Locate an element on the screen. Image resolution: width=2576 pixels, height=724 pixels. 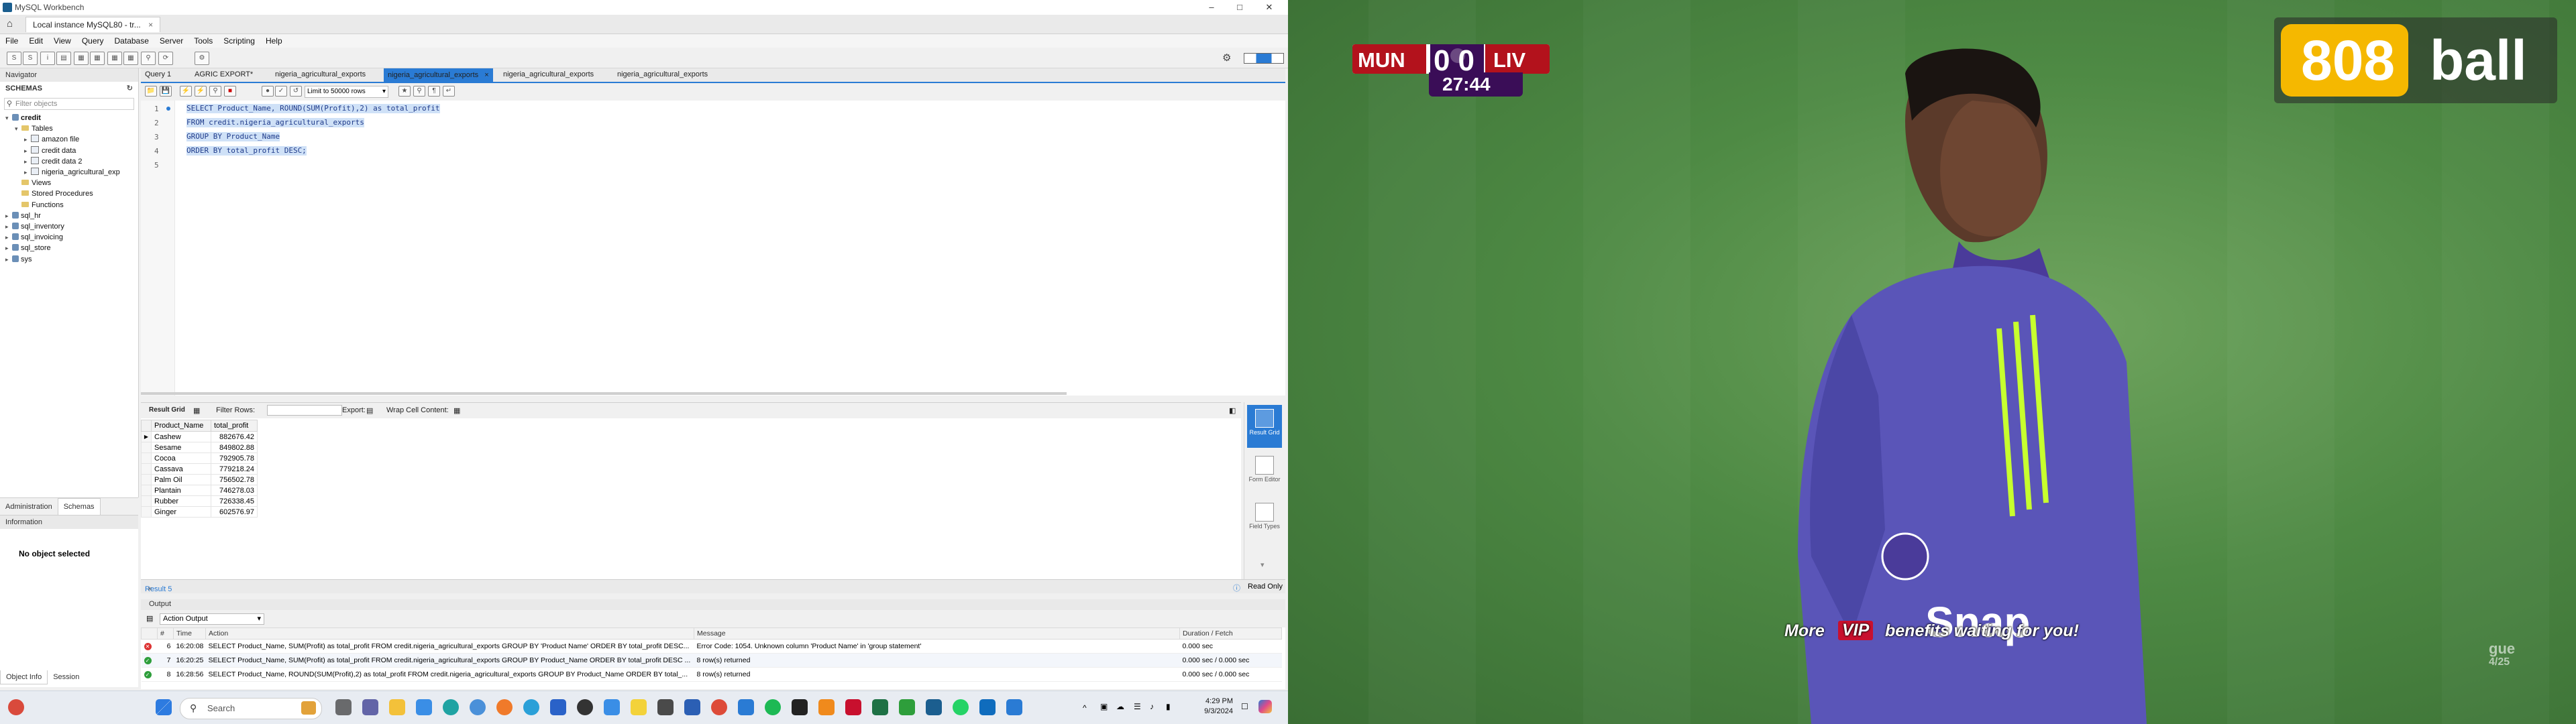
total-profit-cell: 746278.03 is located at coordinates (234, 491).